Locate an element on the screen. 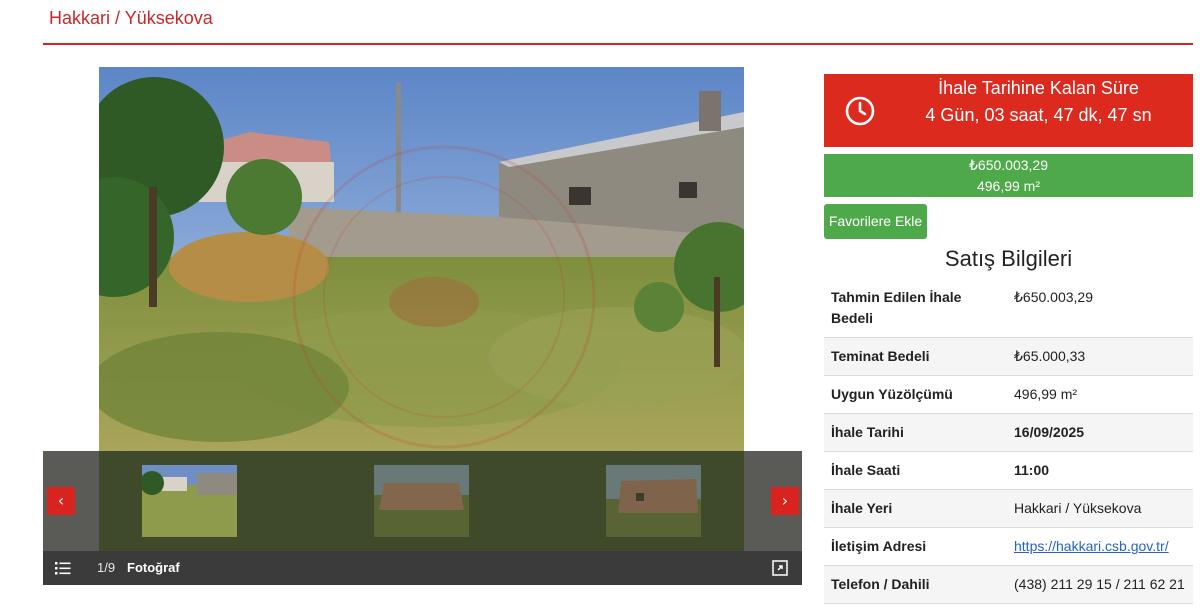 The width and height of the screenshot is (1200, 615). table-row: Uygun Yüzölçümü 496,99 m² is located at coordinates (1008, 395).